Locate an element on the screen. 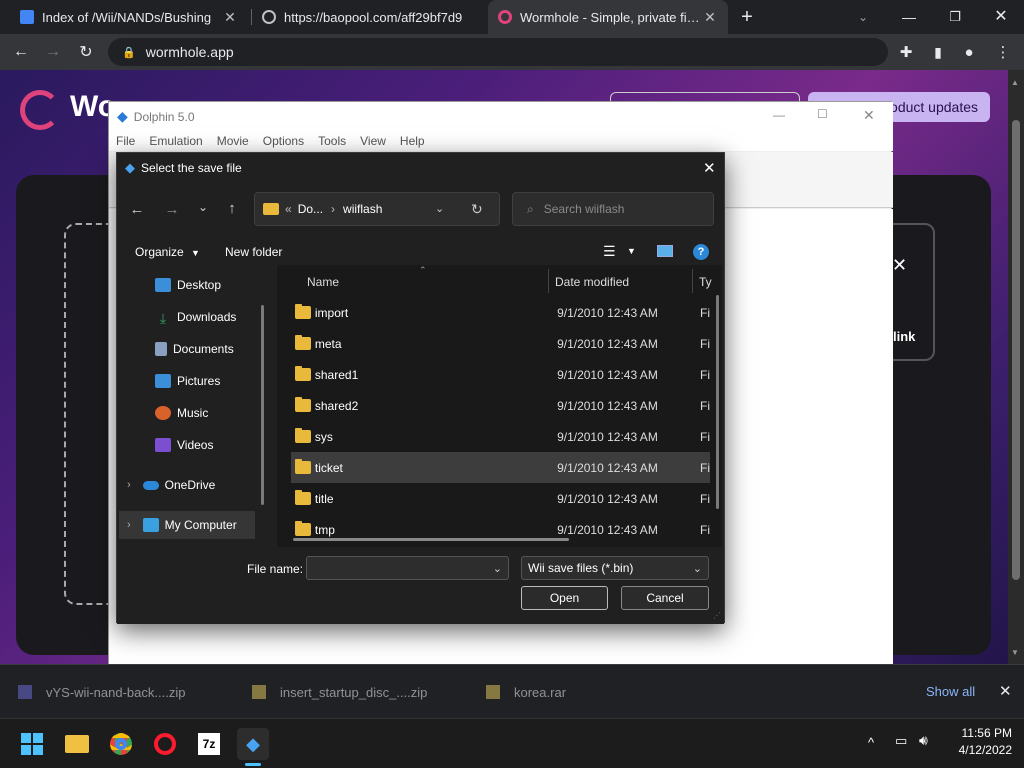 The height and width of the screenshot is (768, 1024). menu-movie: Movie is located at coordinates (233, 141).